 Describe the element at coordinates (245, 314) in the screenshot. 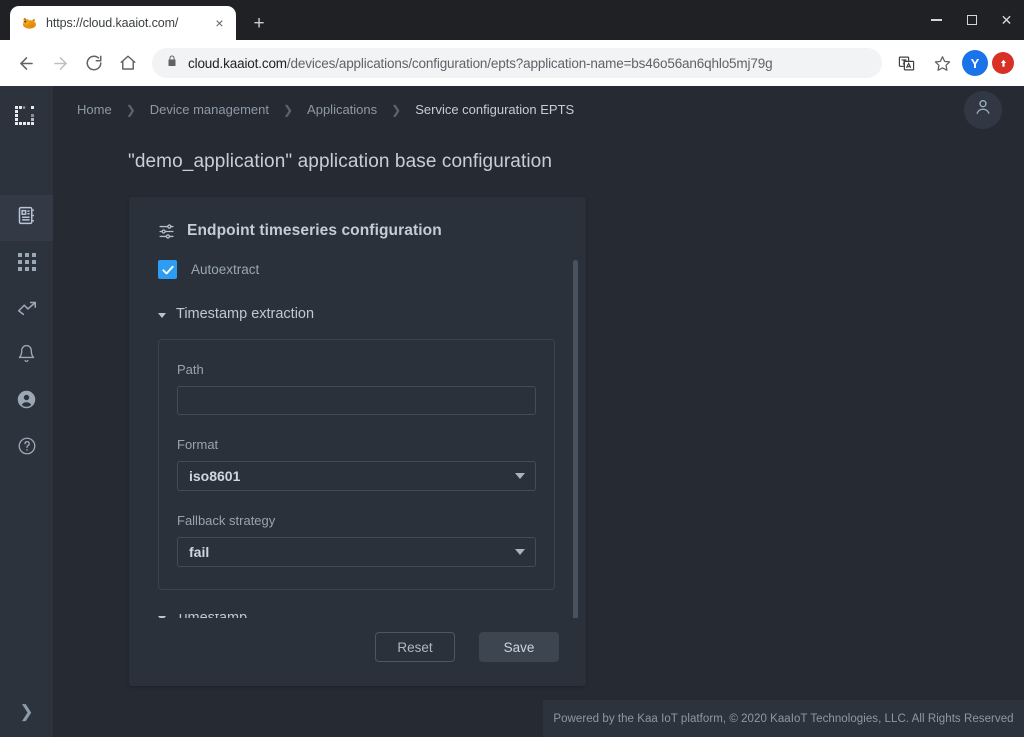

I see `timestamp-extraction-title: Timestamp extraction` at that location.